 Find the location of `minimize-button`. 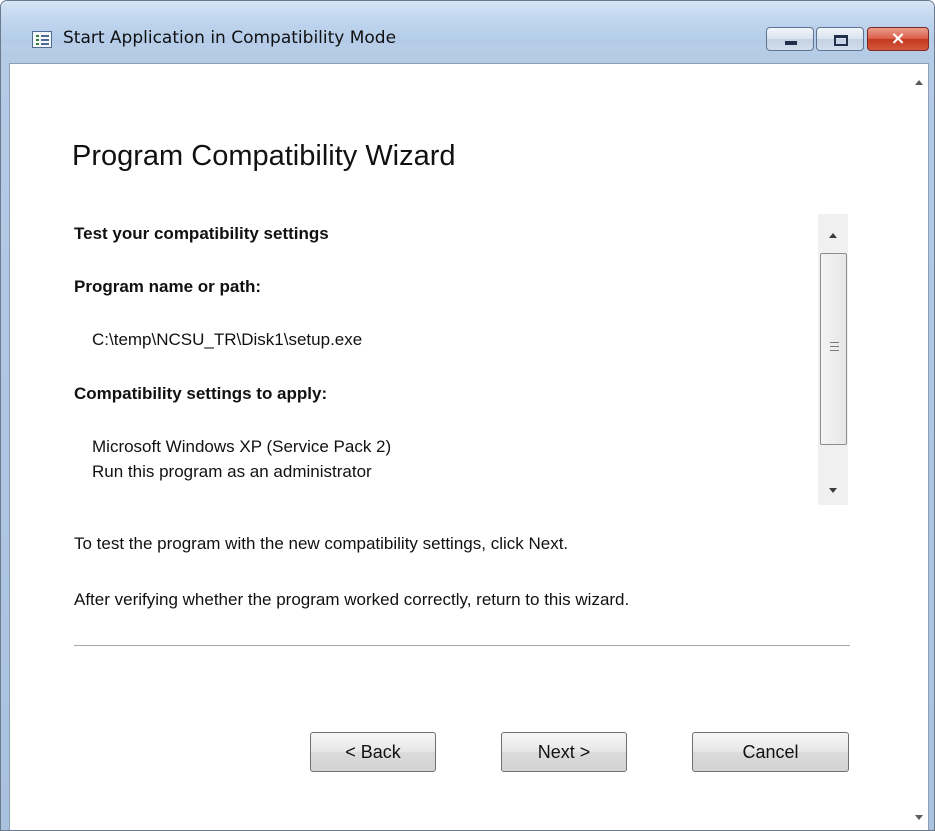

minimize-button is located at coordinates (790, 39).